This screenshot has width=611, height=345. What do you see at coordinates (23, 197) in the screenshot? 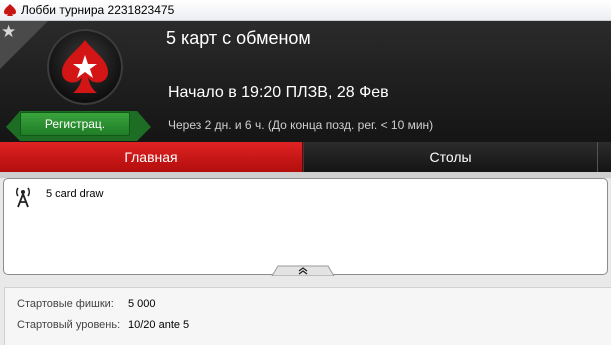
I see `antenna-icon` at bounding box center [23, 197].